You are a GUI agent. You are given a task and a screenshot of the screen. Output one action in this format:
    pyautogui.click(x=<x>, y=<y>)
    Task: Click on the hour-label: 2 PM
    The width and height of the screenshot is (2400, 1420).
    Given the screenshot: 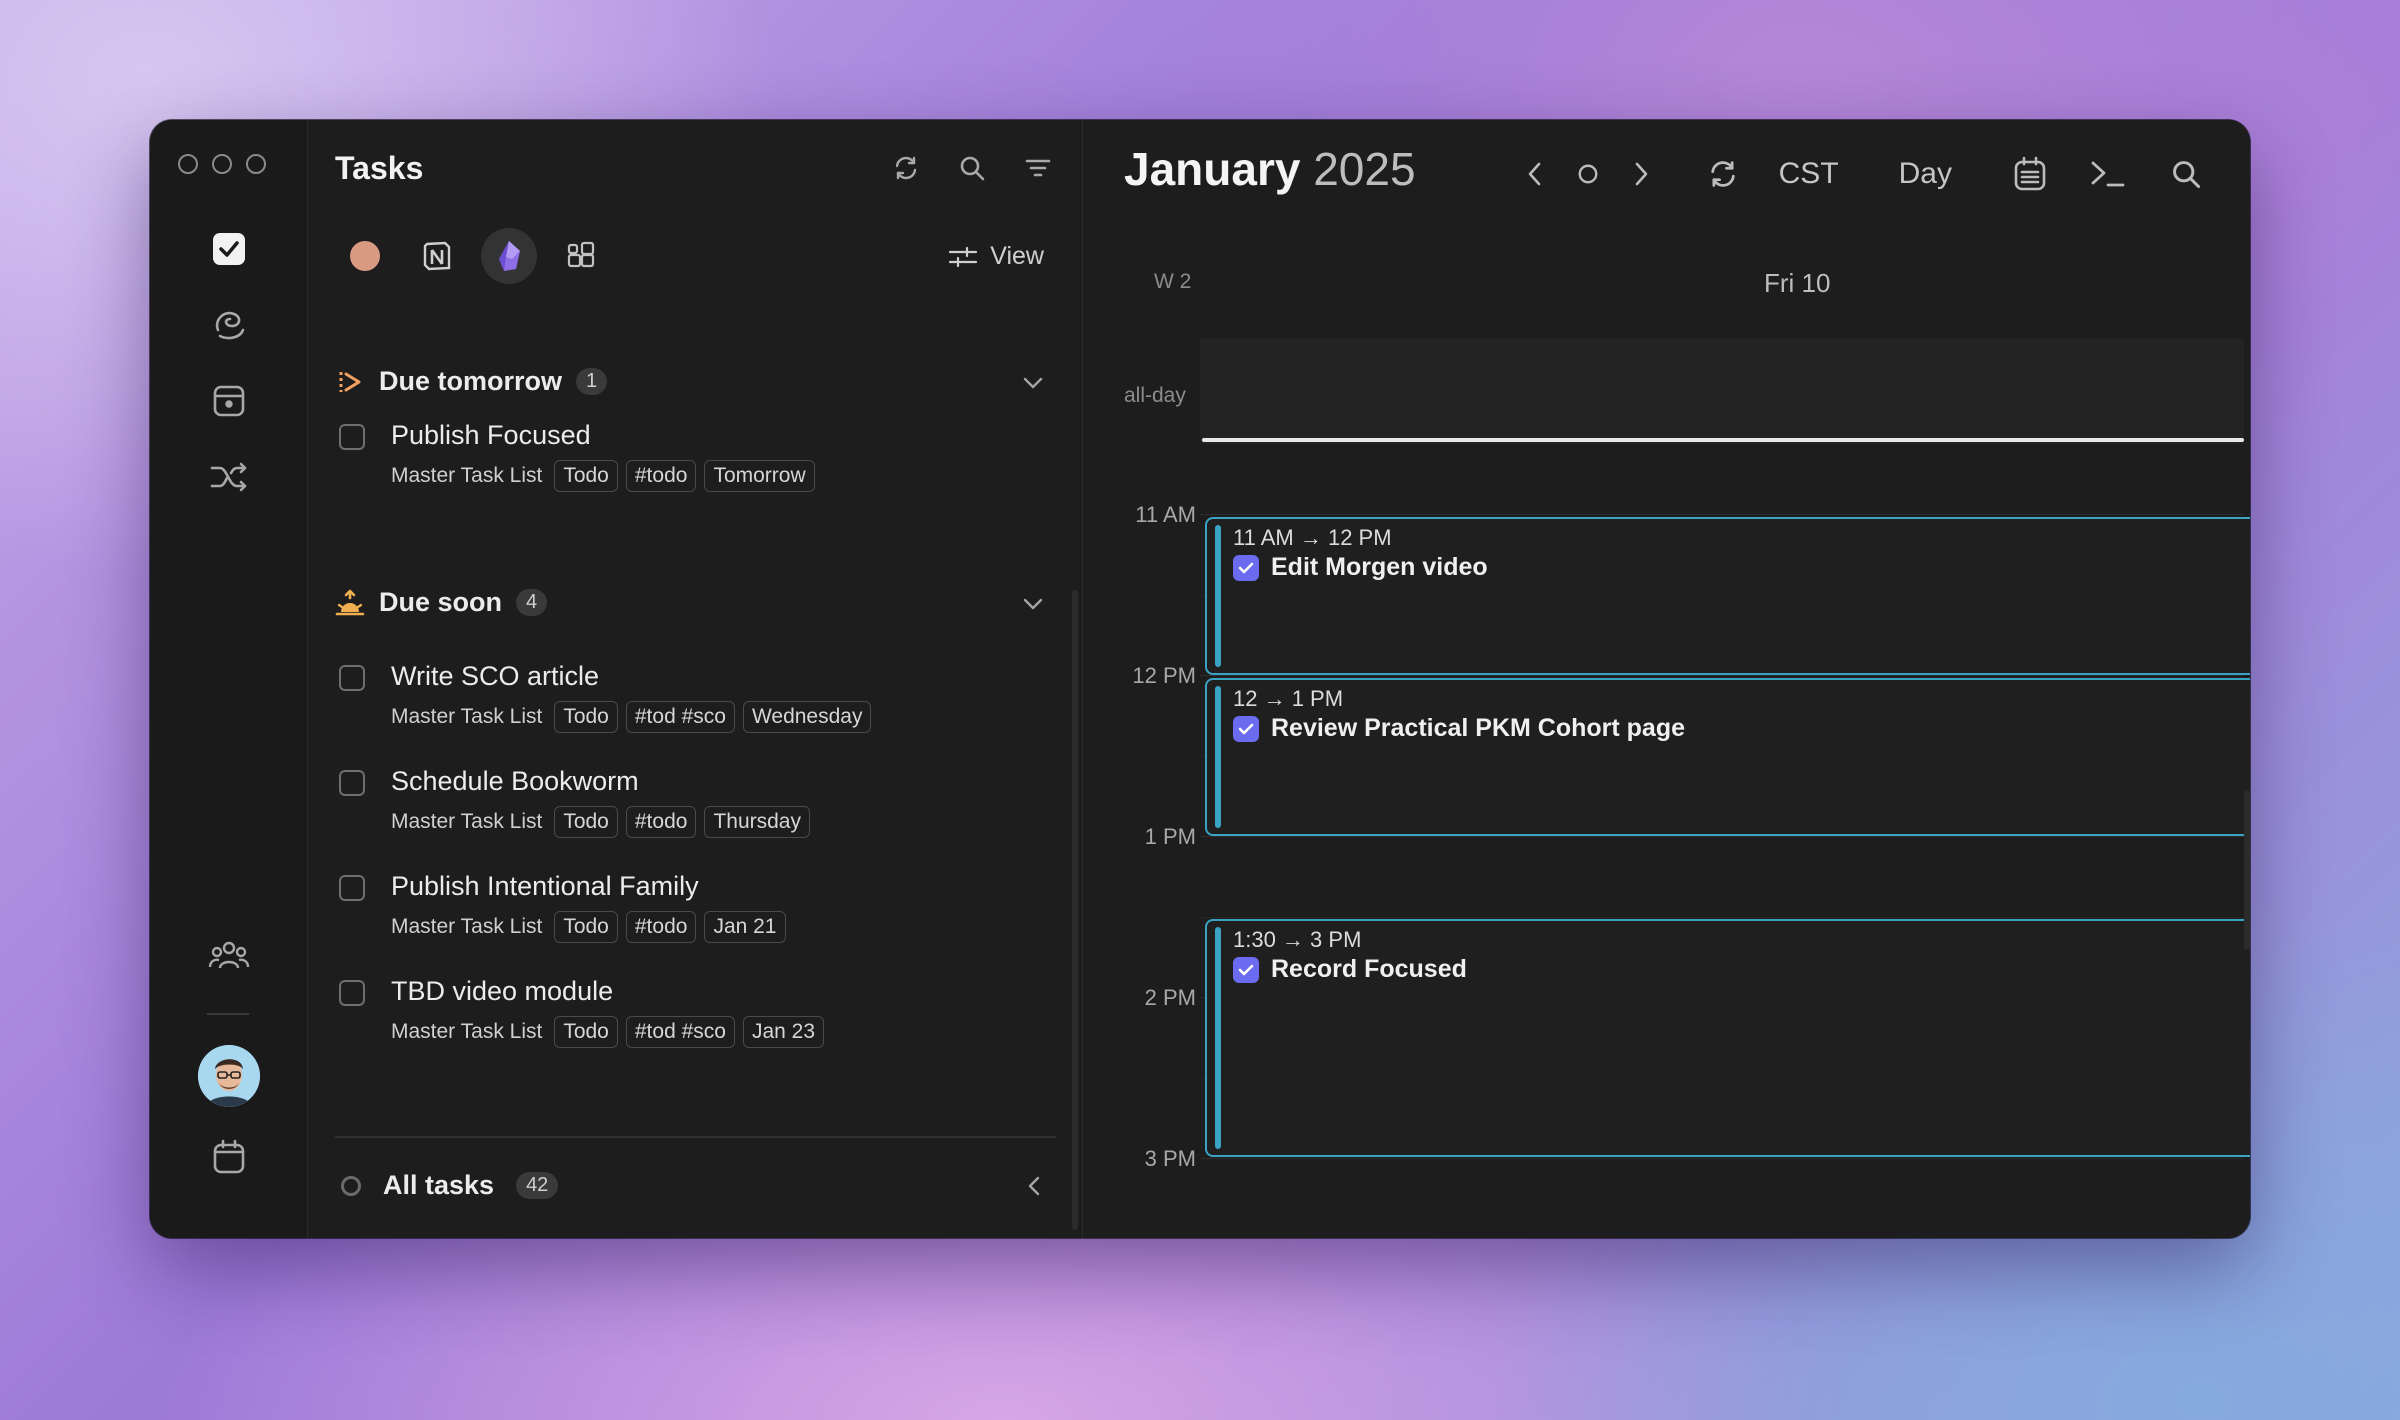 What is the action you would take?
    pyautogui.click(x=1170, y=997)
    